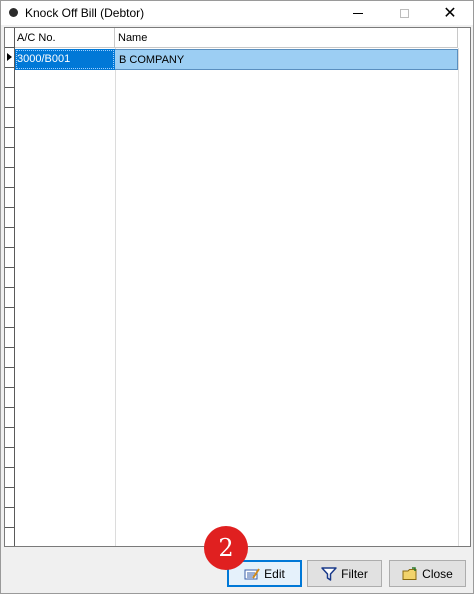  Describe the element at coordinates (65, 59) in the screenshot. I see `cell-acno: 3000/B001` at that location.